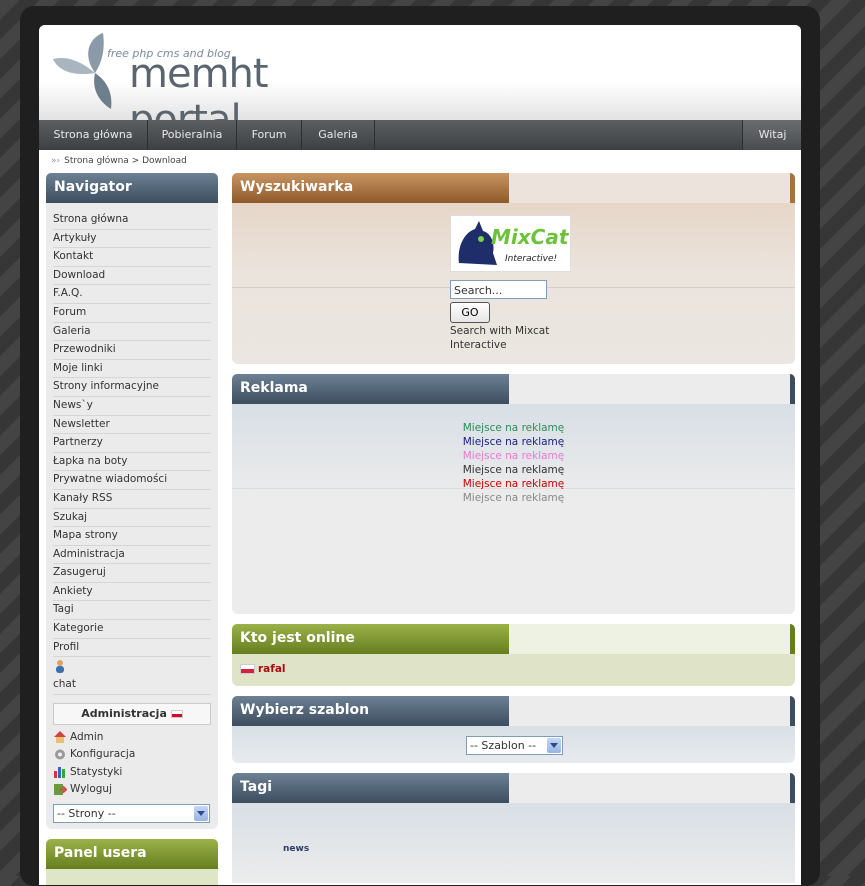 This screenshot has height=886, width=865. Describe the element at coordinates (132, 350) in the screenshot. I see `sidebar-item-link: Przewodniki` at that location.